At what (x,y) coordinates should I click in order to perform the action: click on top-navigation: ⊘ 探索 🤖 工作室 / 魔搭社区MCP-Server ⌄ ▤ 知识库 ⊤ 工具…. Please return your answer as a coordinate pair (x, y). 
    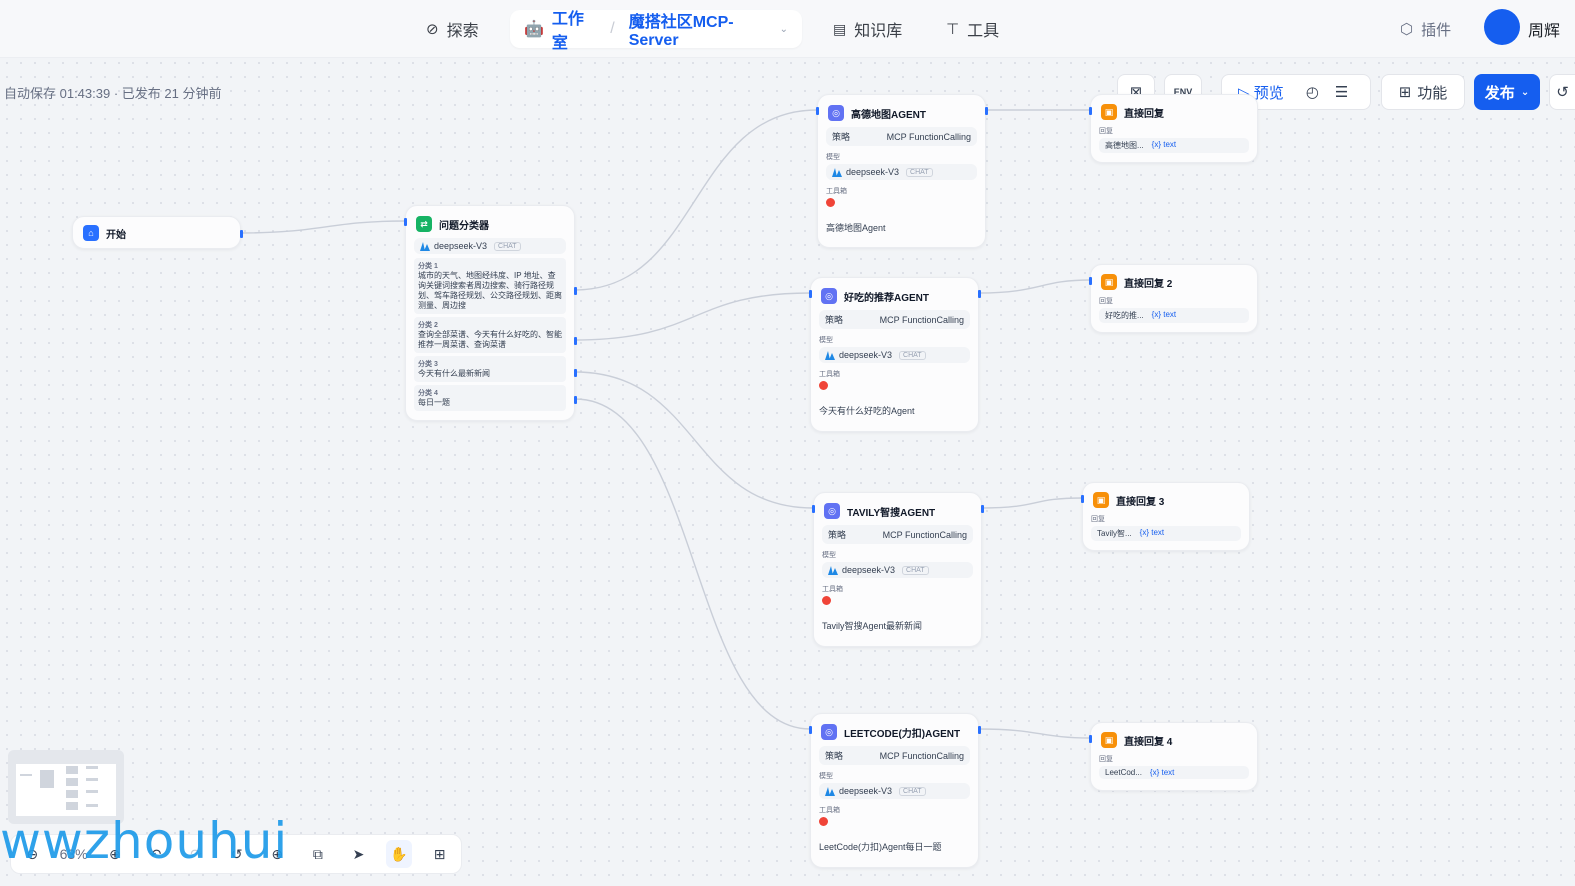
    Looking at the image, I should click on (787, 29).